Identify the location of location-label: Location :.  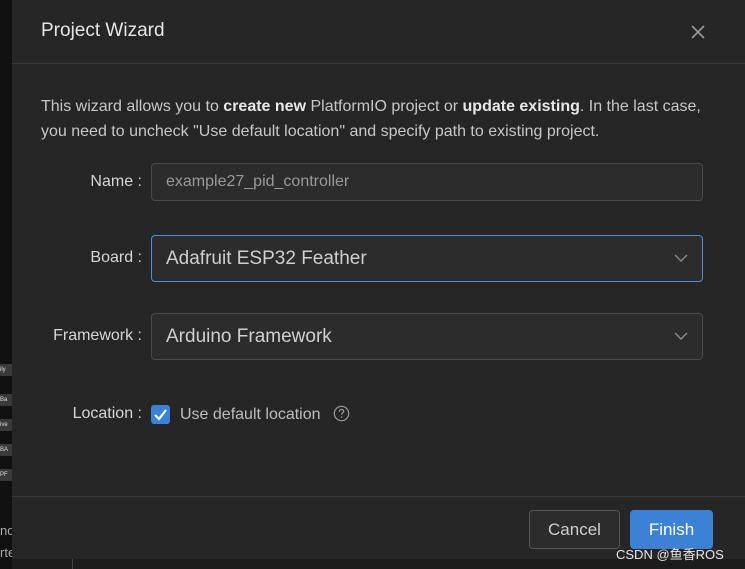
(107, 413).